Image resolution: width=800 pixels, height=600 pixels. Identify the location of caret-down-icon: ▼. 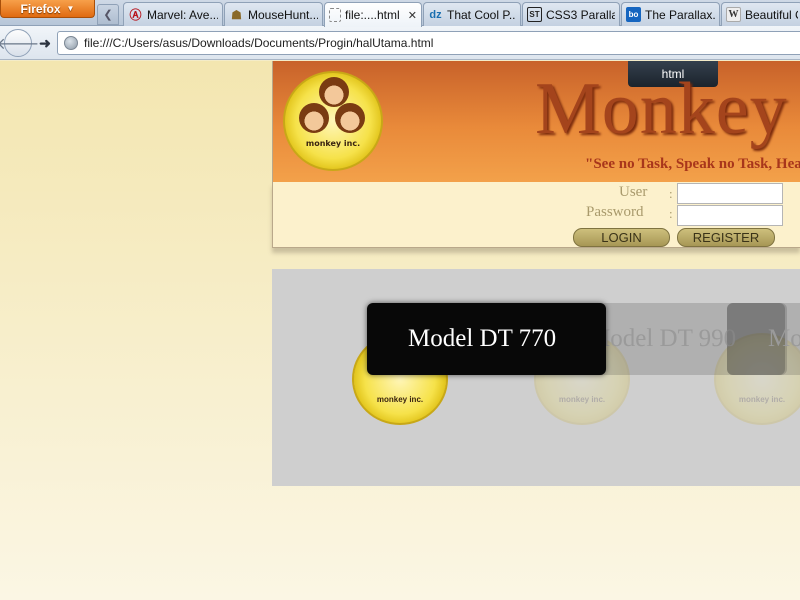
(70, 8).